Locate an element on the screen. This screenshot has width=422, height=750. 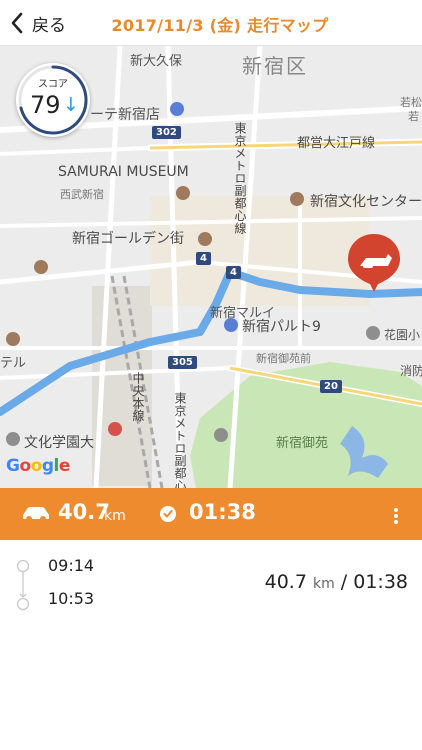
museum-icon is located at coordinates (183, 193).